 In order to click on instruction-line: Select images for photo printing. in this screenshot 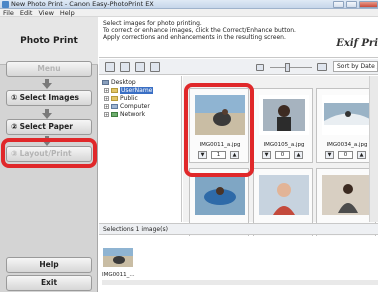, I will do `click(152, 23)`.